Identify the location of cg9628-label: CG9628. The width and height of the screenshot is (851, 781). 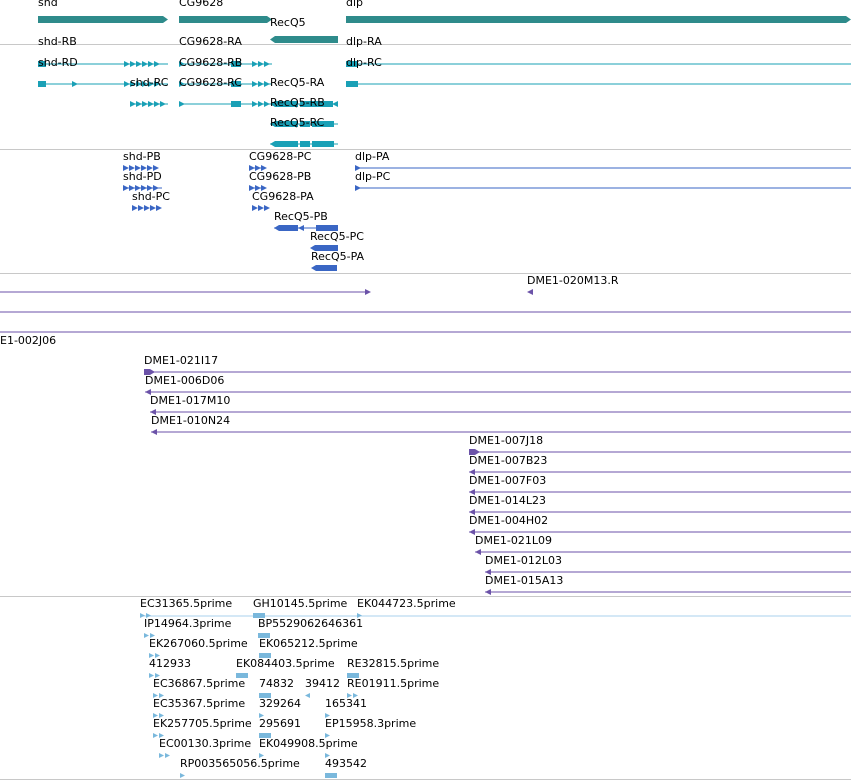
(201, 4).